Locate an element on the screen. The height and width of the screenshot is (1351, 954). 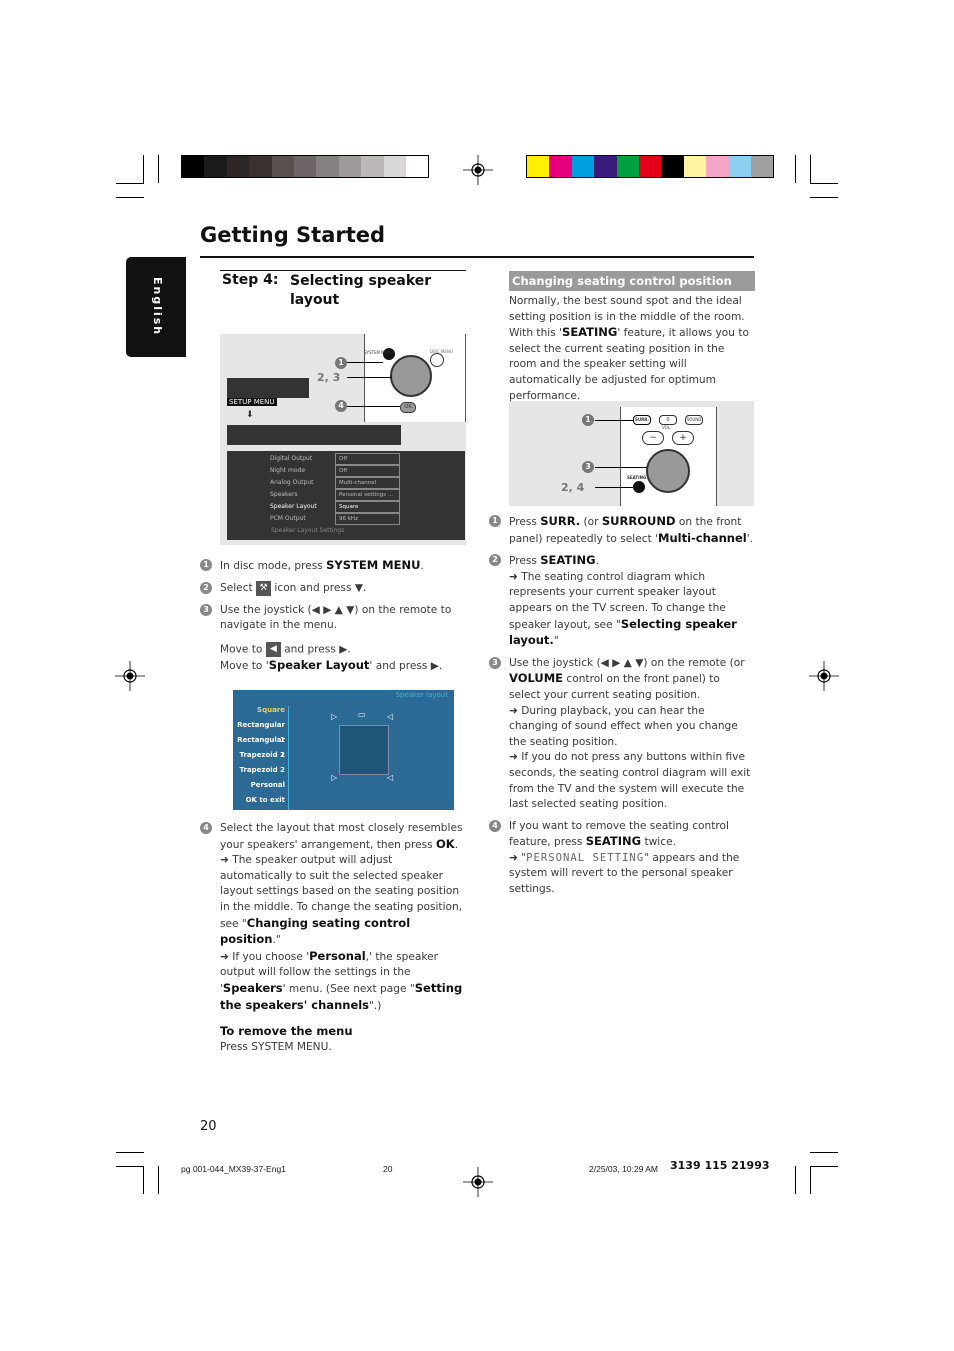
menu-label: Speakers is located at coordinates (284, 494).